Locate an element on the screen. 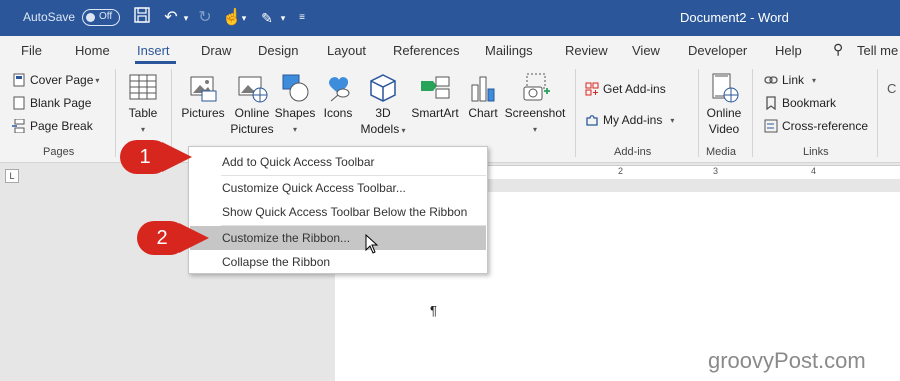  bookmark-label: Bookmark is located at coordinates (809, 103).